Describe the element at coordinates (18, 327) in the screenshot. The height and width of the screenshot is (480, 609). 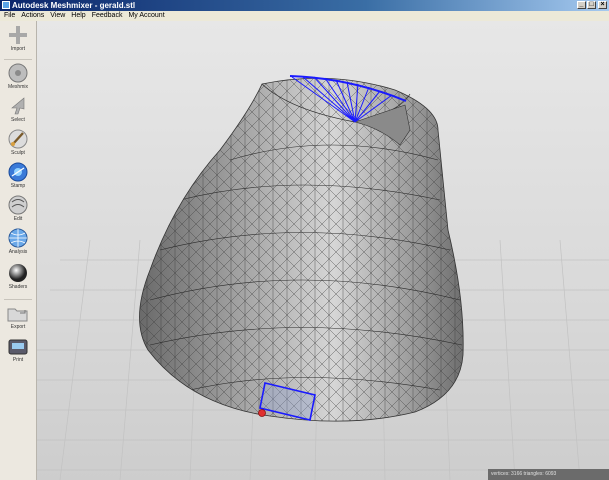
I see `export-label: Export` at that location.